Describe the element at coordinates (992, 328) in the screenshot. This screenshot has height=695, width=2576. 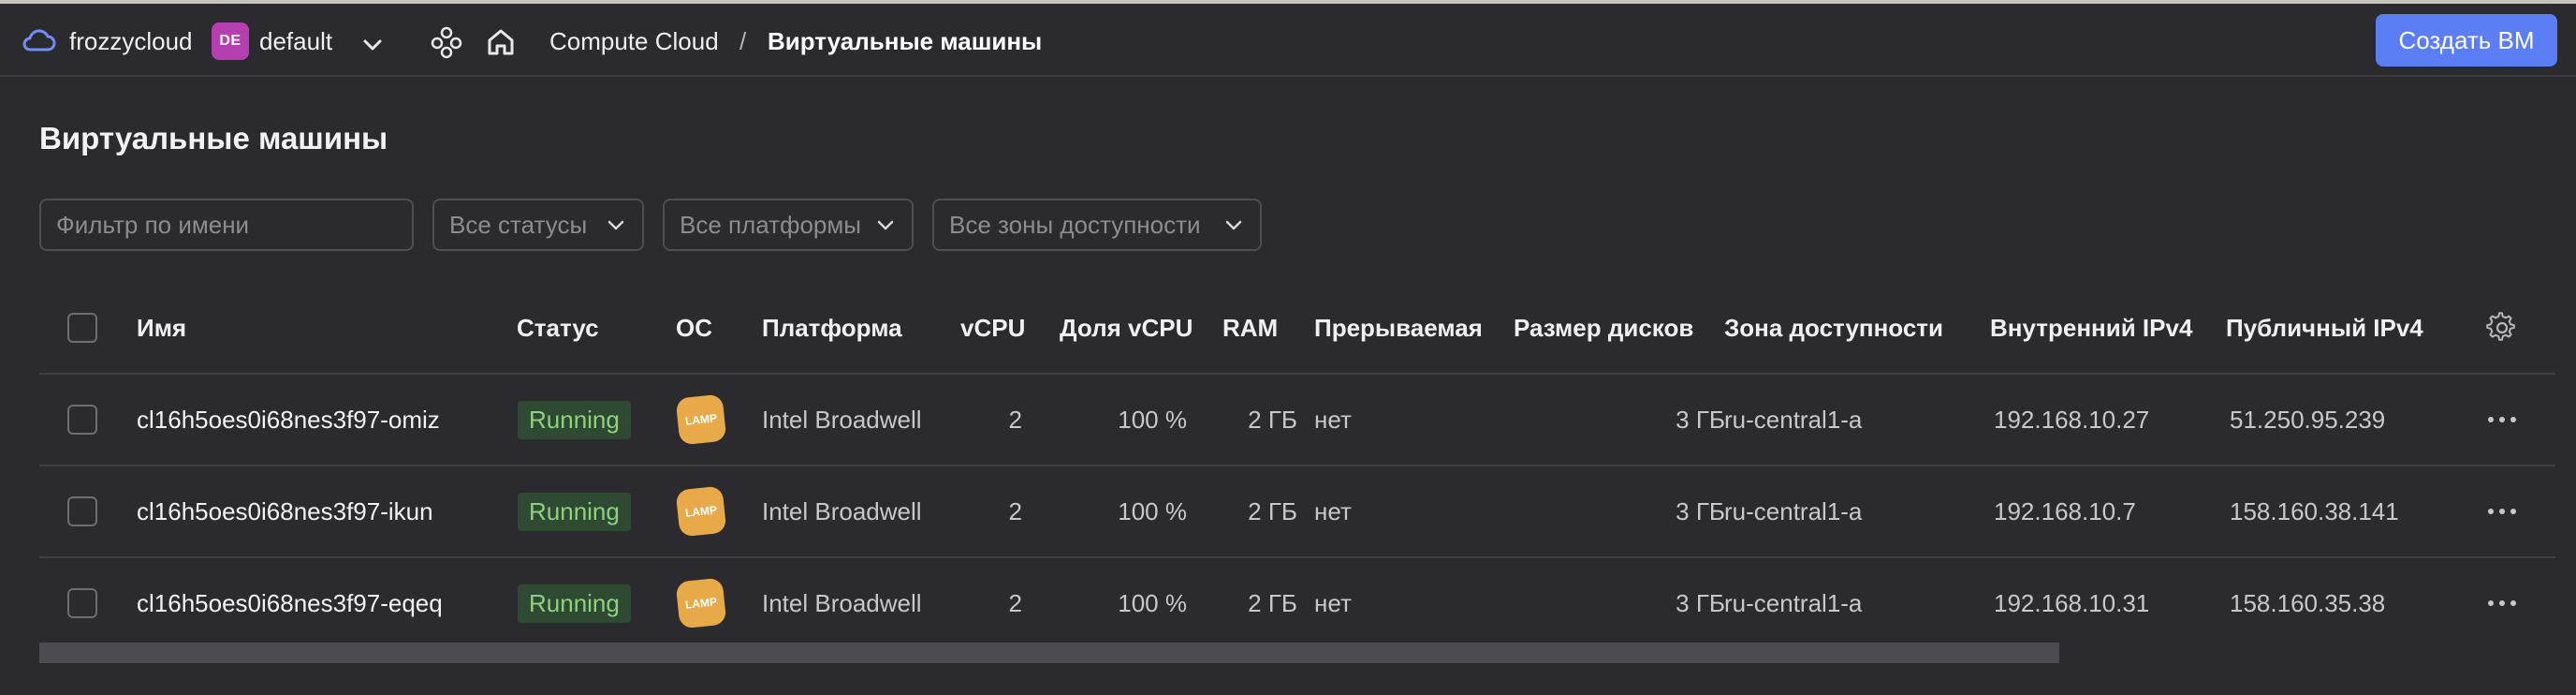
I see `column-header-vcpu: vCPU` at that location.